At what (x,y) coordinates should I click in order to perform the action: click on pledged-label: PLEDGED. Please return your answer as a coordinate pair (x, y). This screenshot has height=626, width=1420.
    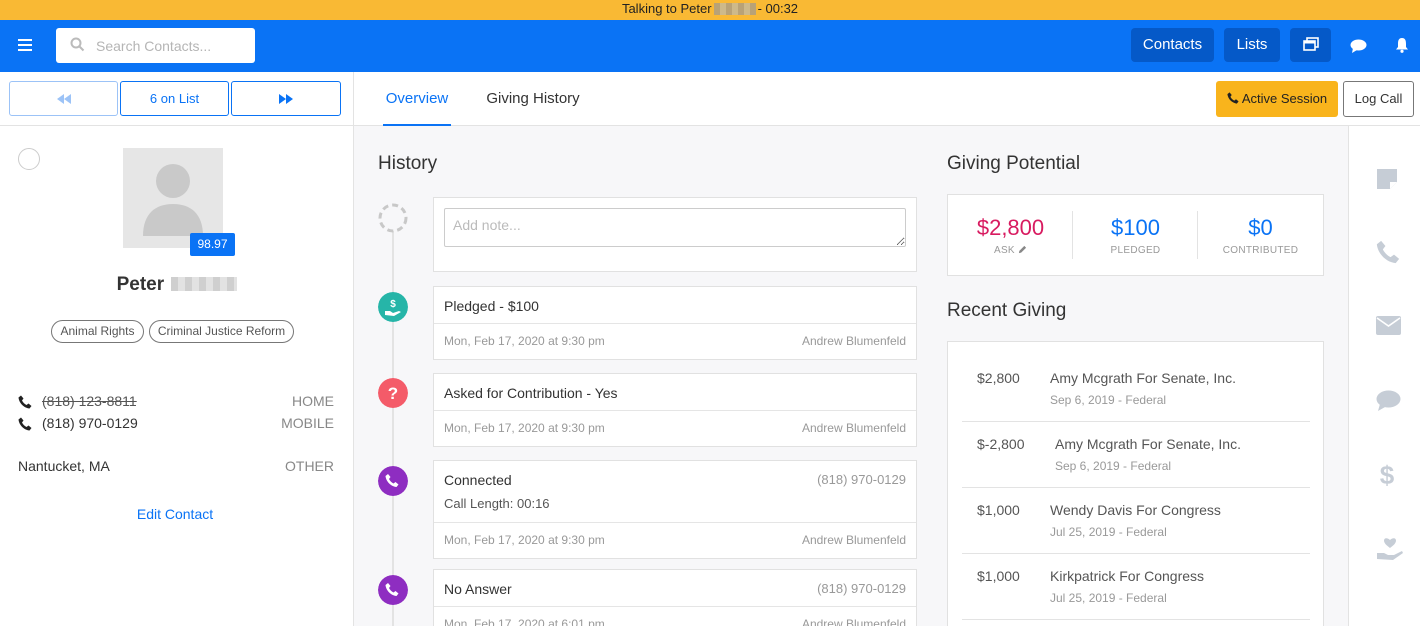
    Looking at the image, I should click on (1135, 250).